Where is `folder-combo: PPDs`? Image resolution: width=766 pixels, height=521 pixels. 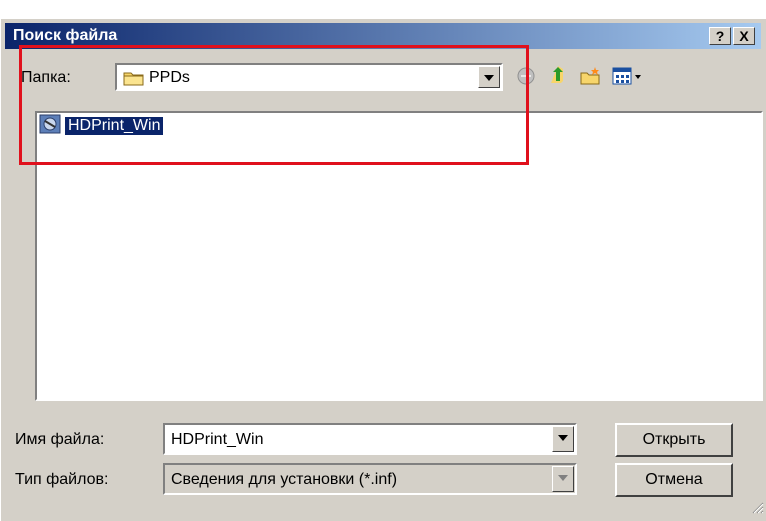 folder-combo: PPDs is located at coordinates (309, 77).